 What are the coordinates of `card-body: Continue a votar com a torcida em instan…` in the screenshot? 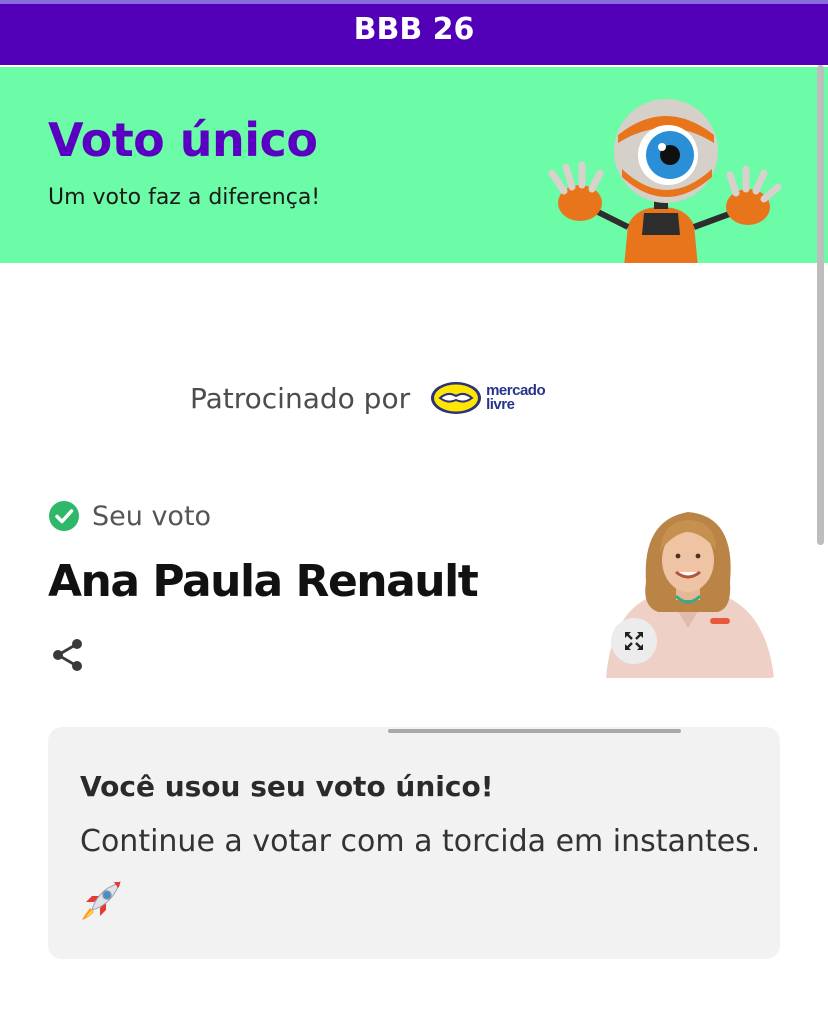 It's located at (420, 841).